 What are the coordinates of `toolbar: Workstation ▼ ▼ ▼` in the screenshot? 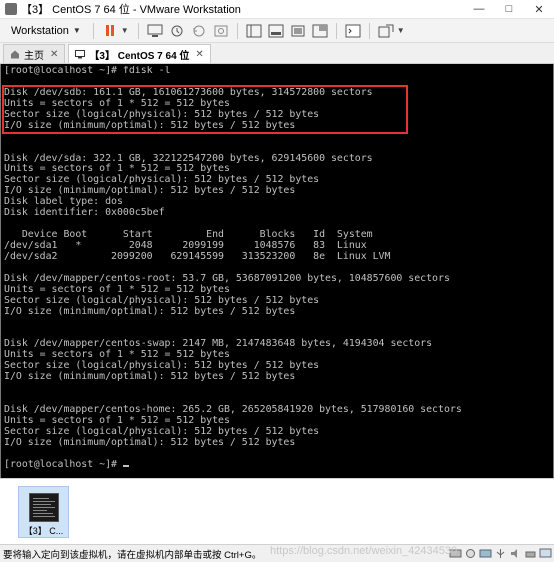 It's located at (277, 31).